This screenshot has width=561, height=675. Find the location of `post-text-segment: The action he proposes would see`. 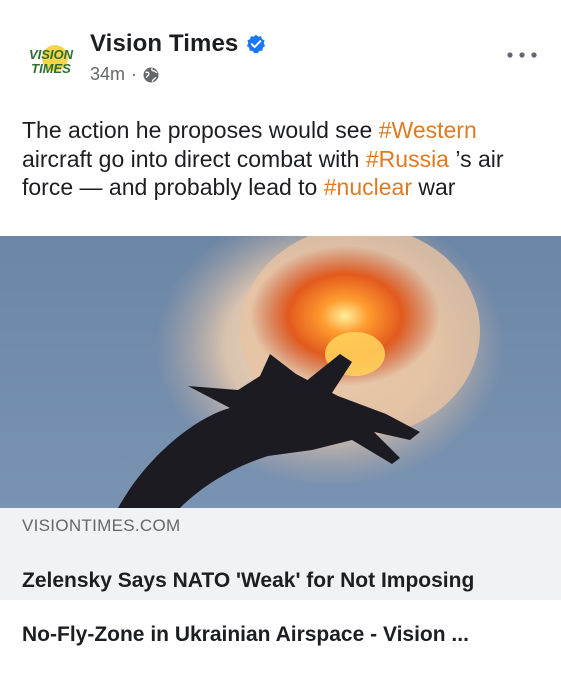

post-text-segment: The action he proposes would see is located at coordinates (200, 130).